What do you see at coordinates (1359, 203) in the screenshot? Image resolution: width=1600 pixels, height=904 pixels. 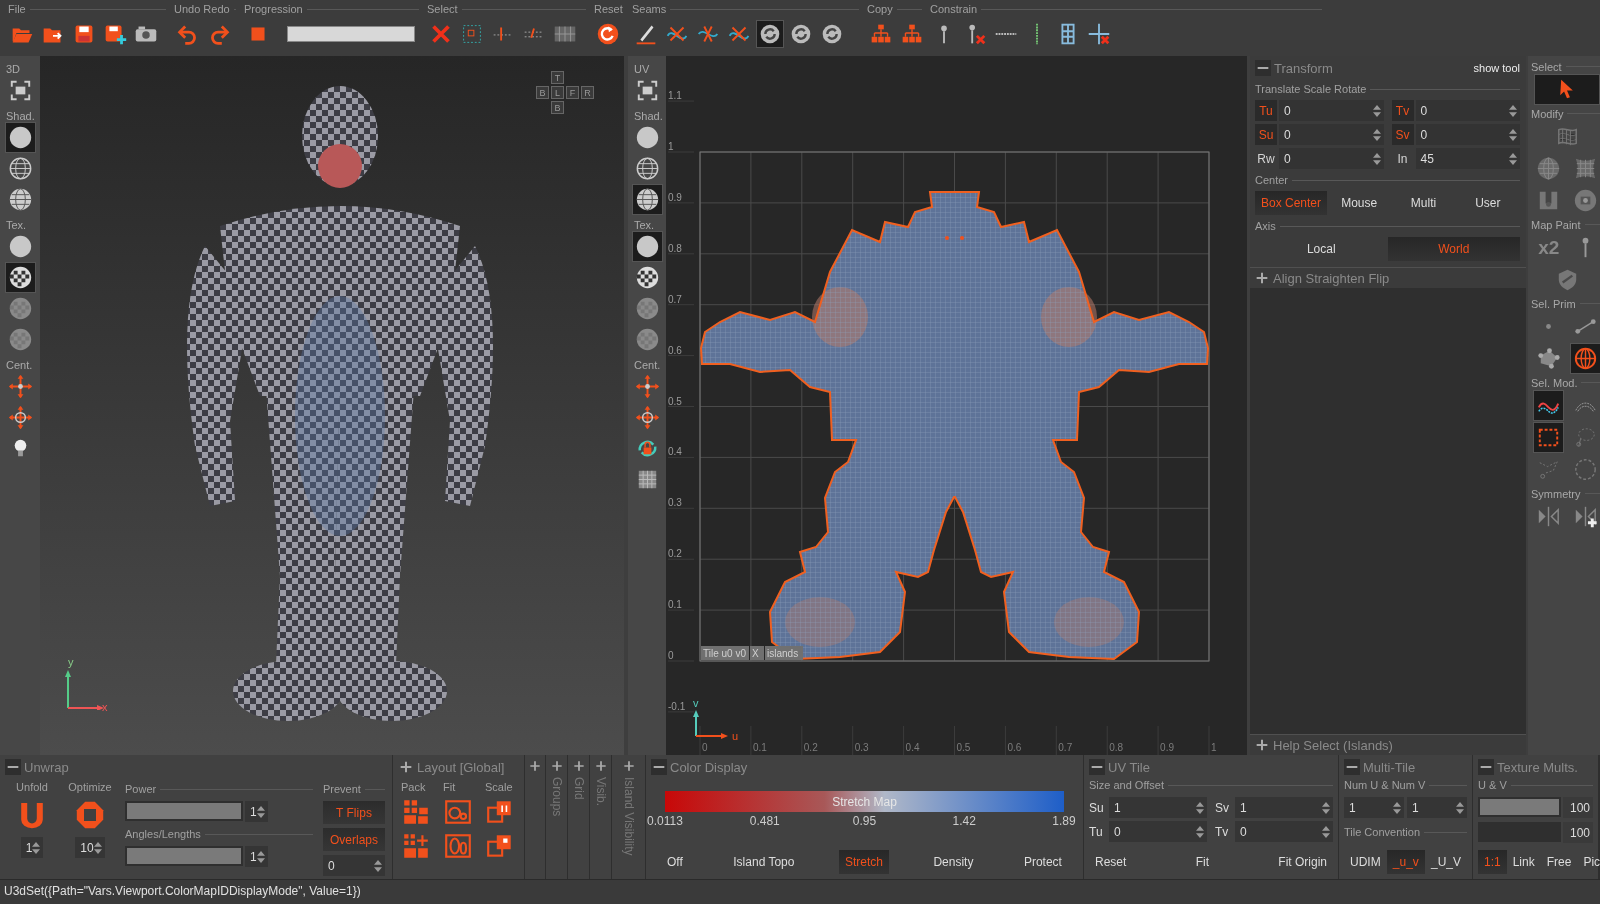 I see `option-button: Mouse` at bounding box center [1359, 203].